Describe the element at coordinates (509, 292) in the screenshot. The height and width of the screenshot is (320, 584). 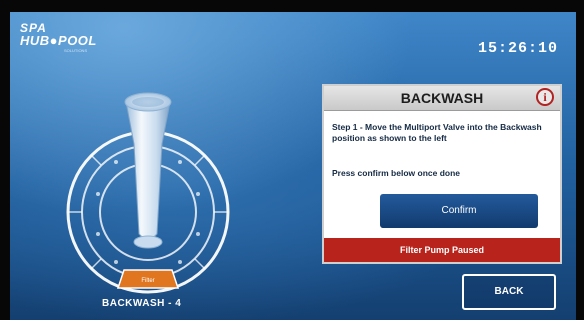
I see `back-button: BACK` at that location.